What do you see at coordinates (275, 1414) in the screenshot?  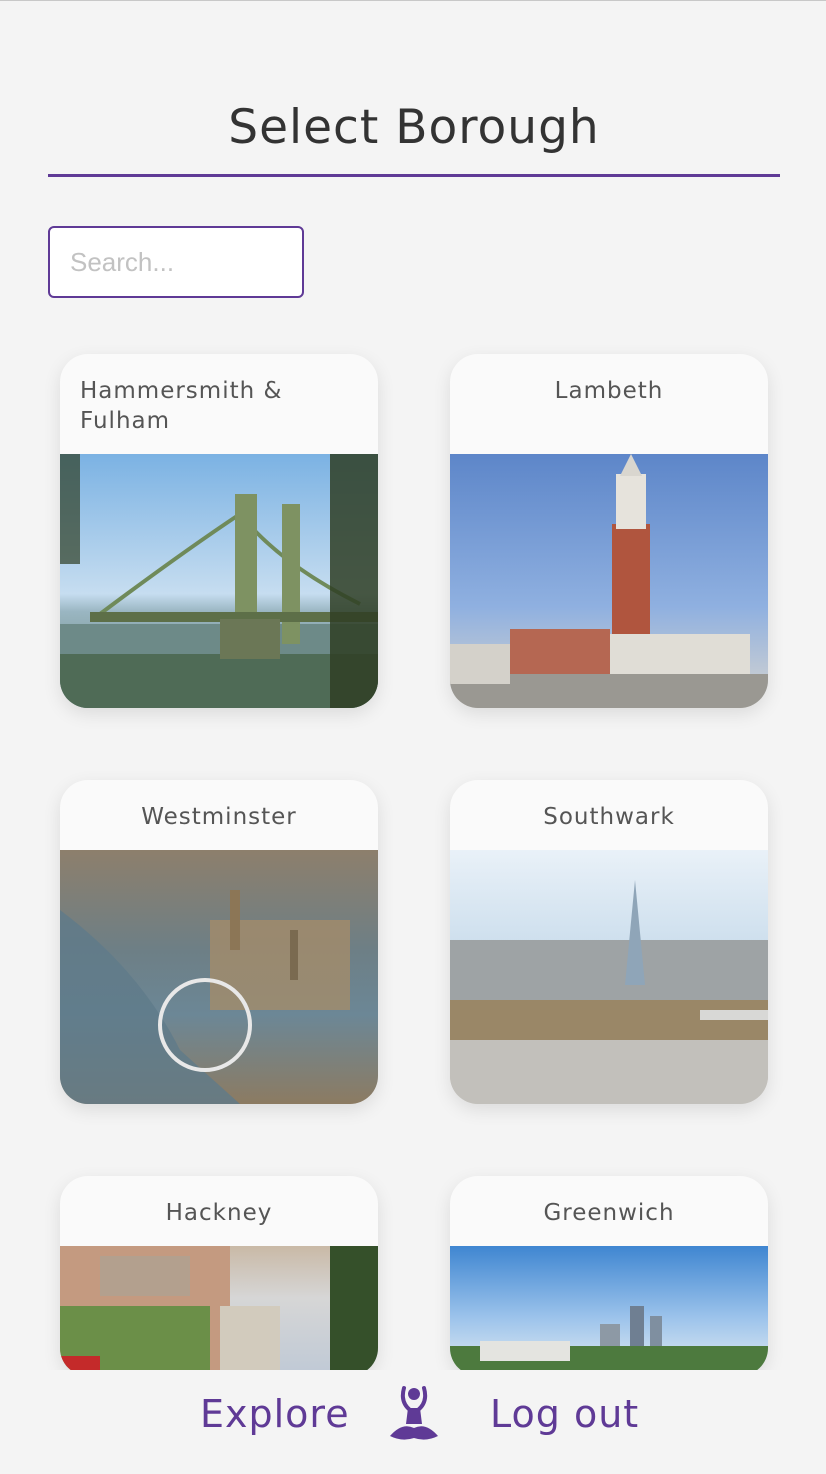 I see `explore-nav-button: Explore` at bounding box center [275, 1414].